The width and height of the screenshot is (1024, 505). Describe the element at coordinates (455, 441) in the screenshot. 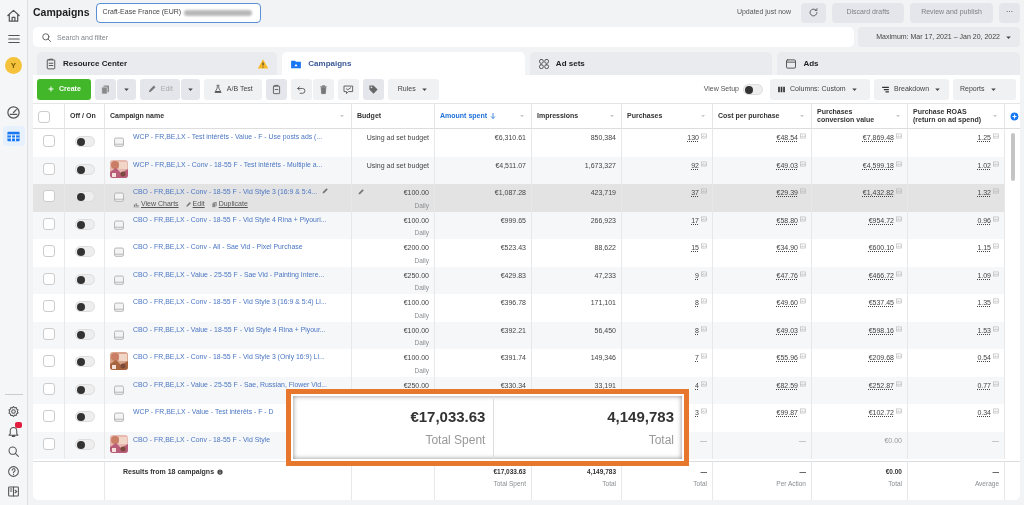

I see `callout-label: Total Spent` at that location.